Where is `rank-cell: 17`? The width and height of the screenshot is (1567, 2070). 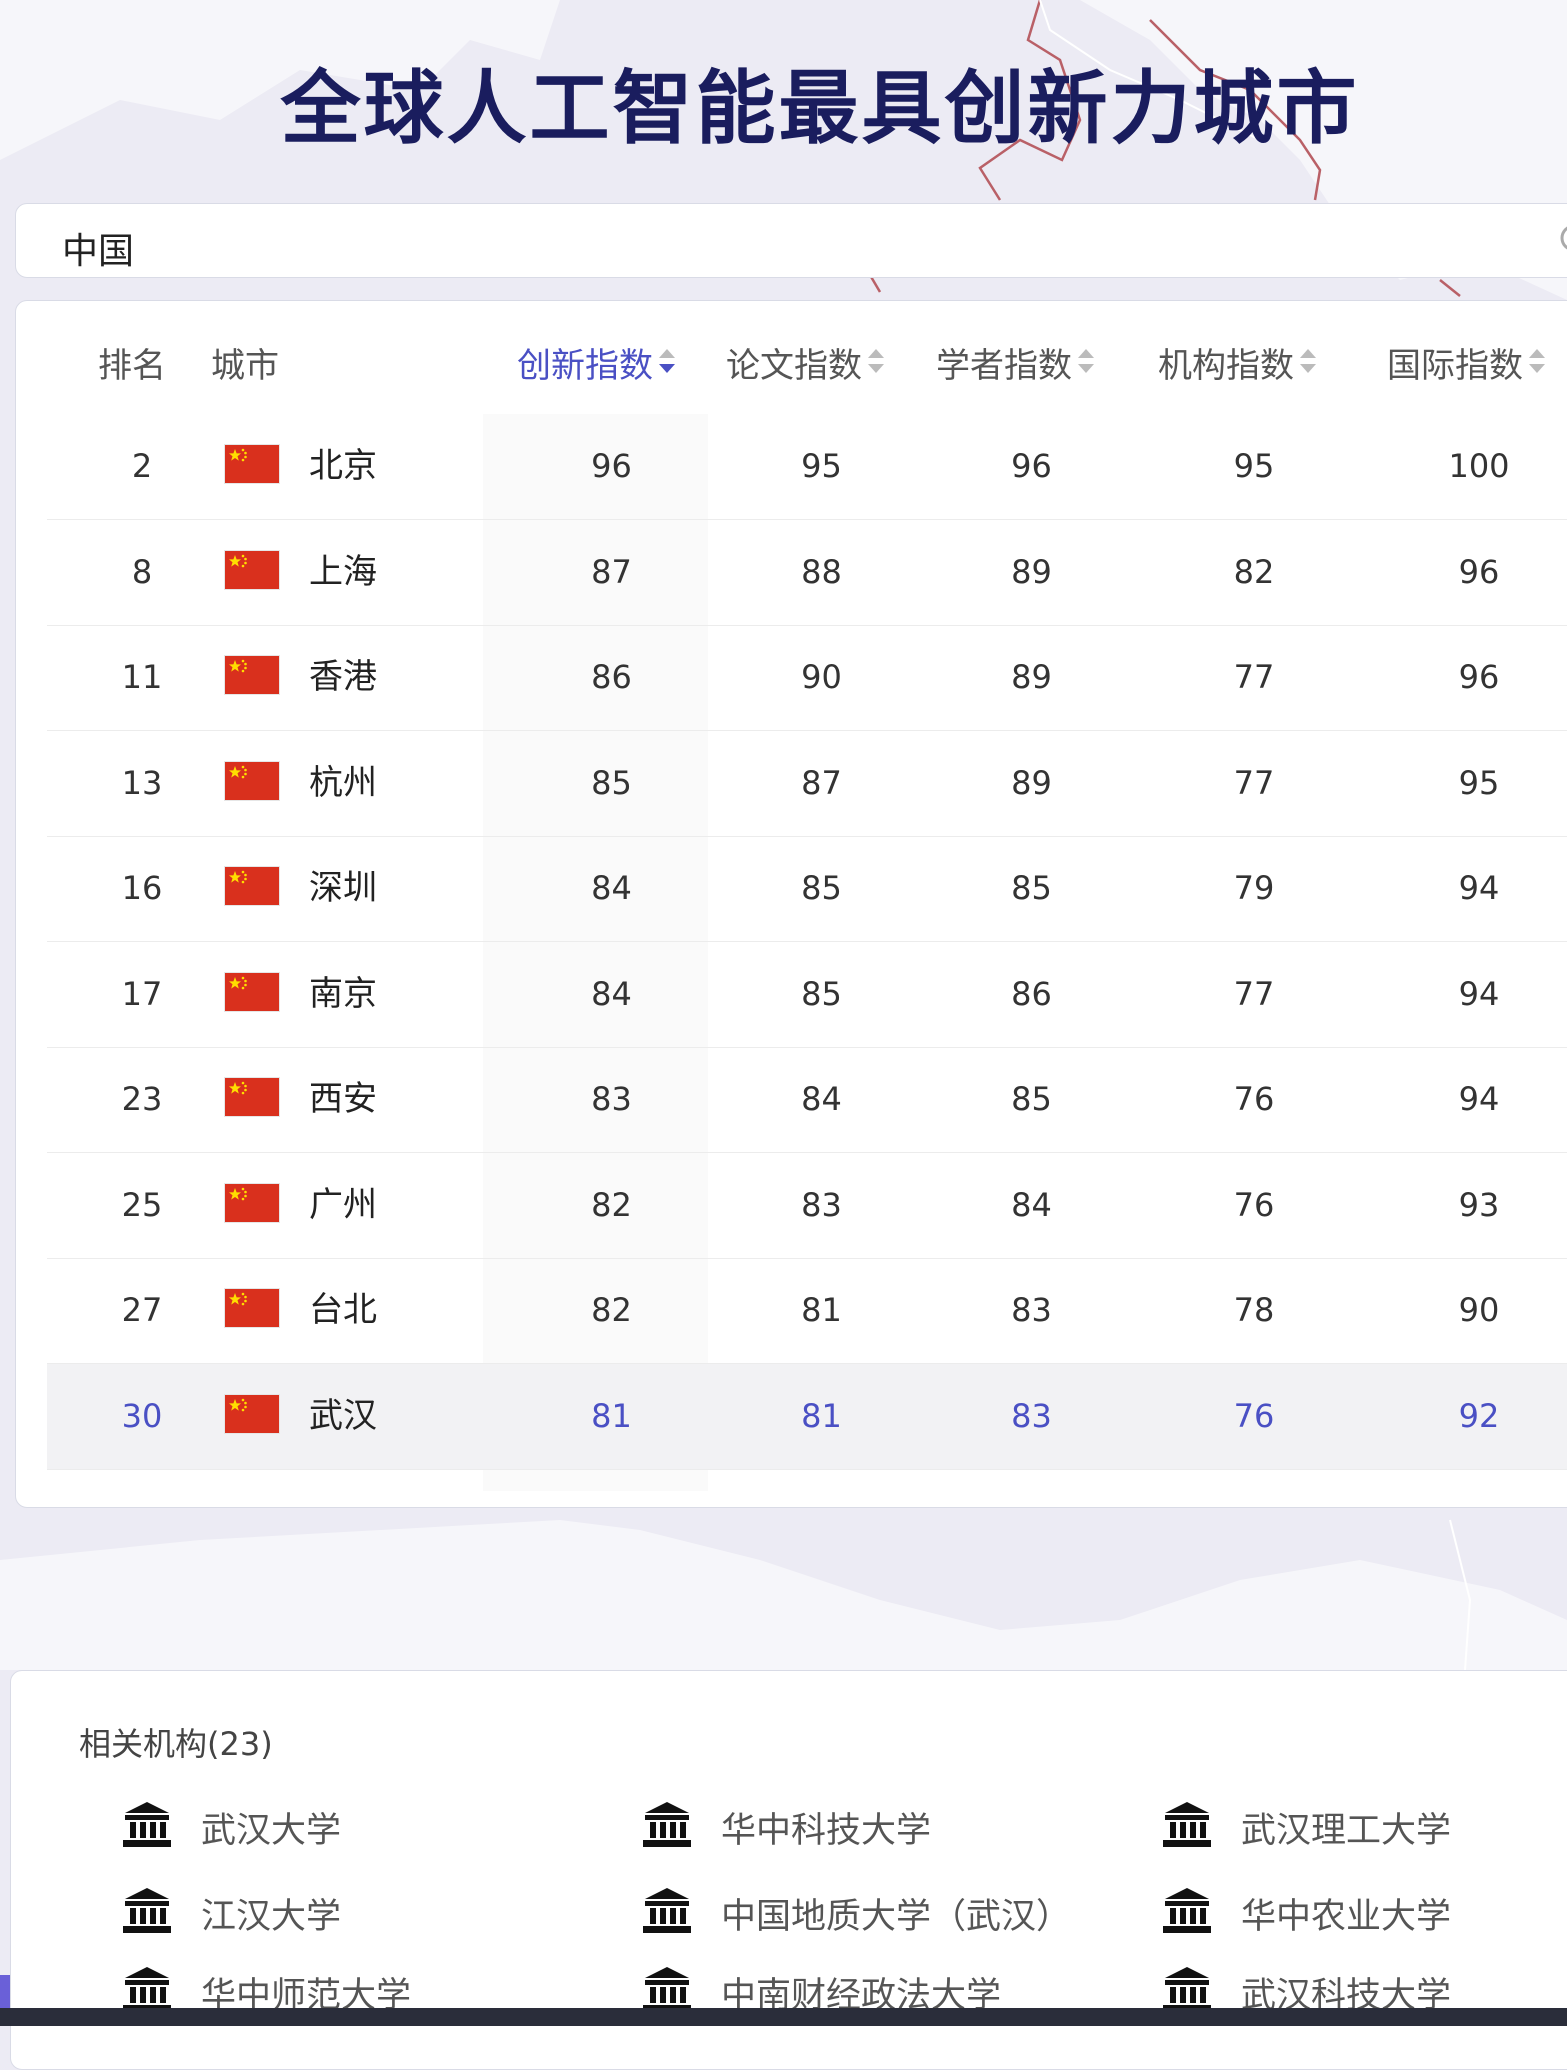 rank-cell: 17 is located at coordinates (142, 993).